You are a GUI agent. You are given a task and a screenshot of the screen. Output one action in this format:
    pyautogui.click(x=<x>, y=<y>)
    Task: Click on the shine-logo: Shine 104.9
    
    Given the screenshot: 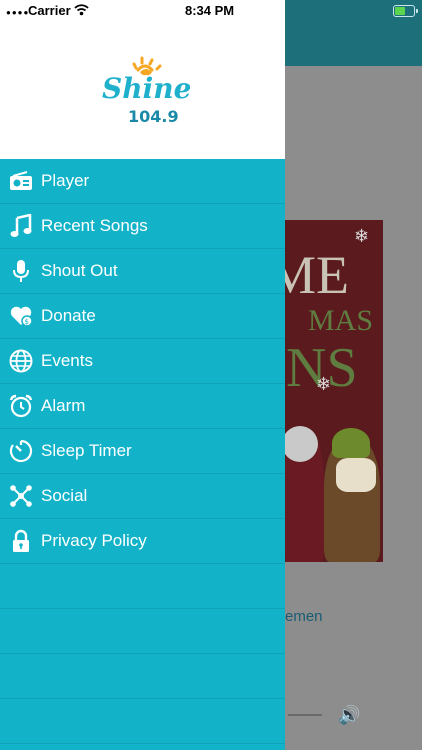 What is the action you would take?
    pyautogui.click(x=146, y=91)
    